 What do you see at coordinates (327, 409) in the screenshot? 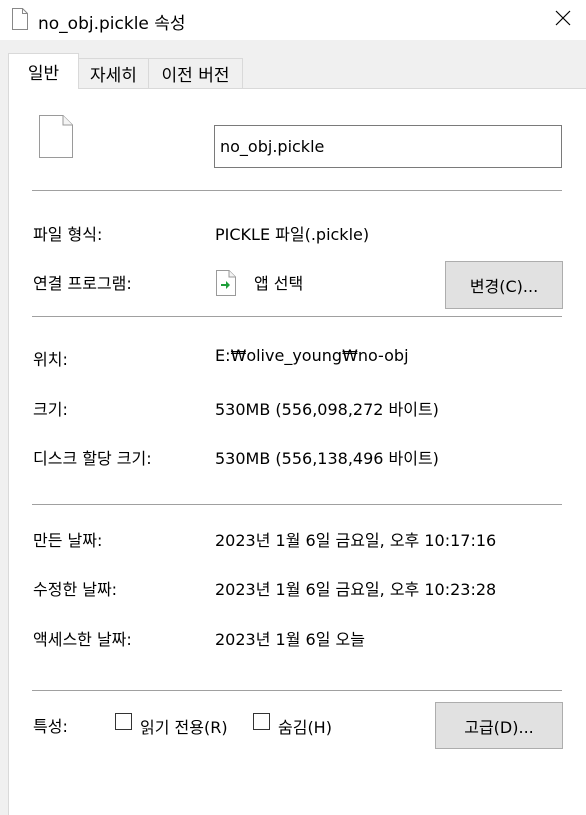
I see `size-value: 530MB (556,098,272 바이트)` at bounding box center [327, 409].